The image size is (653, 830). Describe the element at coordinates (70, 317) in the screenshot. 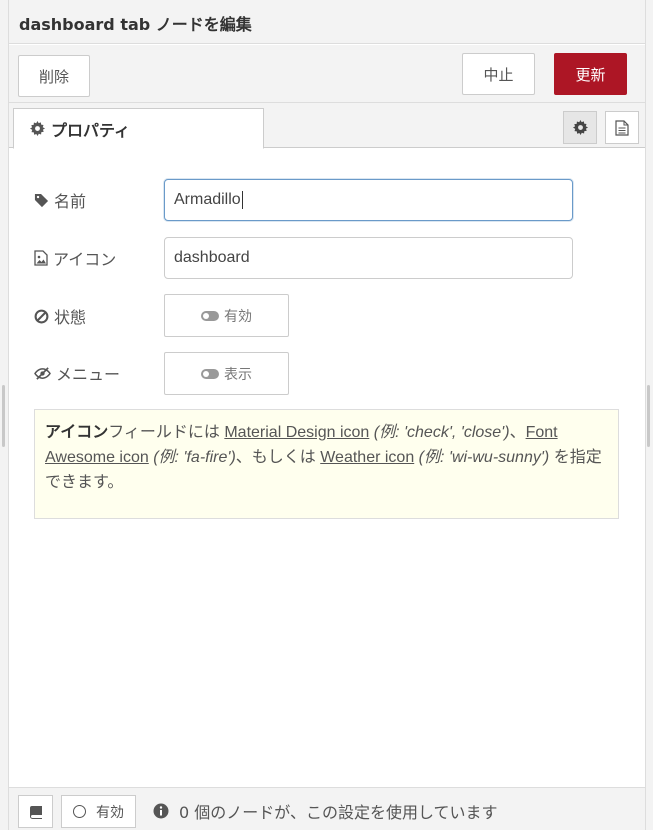

I see `state-label: 状態` at that location.